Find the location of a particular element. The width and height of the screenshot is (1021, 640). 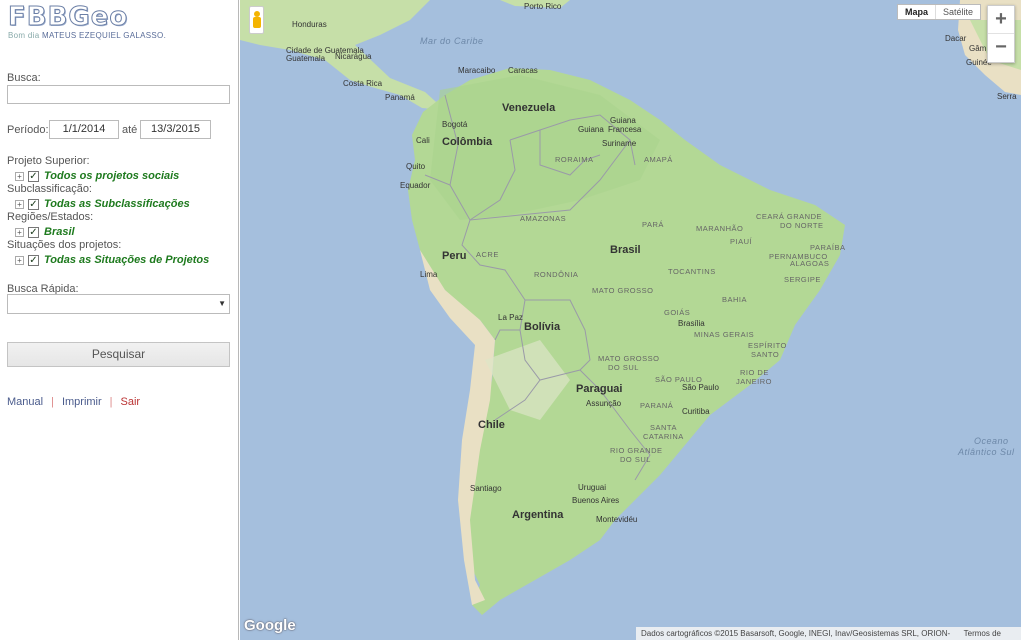

print-link: Imprimir is located at coordinates (82, 402).